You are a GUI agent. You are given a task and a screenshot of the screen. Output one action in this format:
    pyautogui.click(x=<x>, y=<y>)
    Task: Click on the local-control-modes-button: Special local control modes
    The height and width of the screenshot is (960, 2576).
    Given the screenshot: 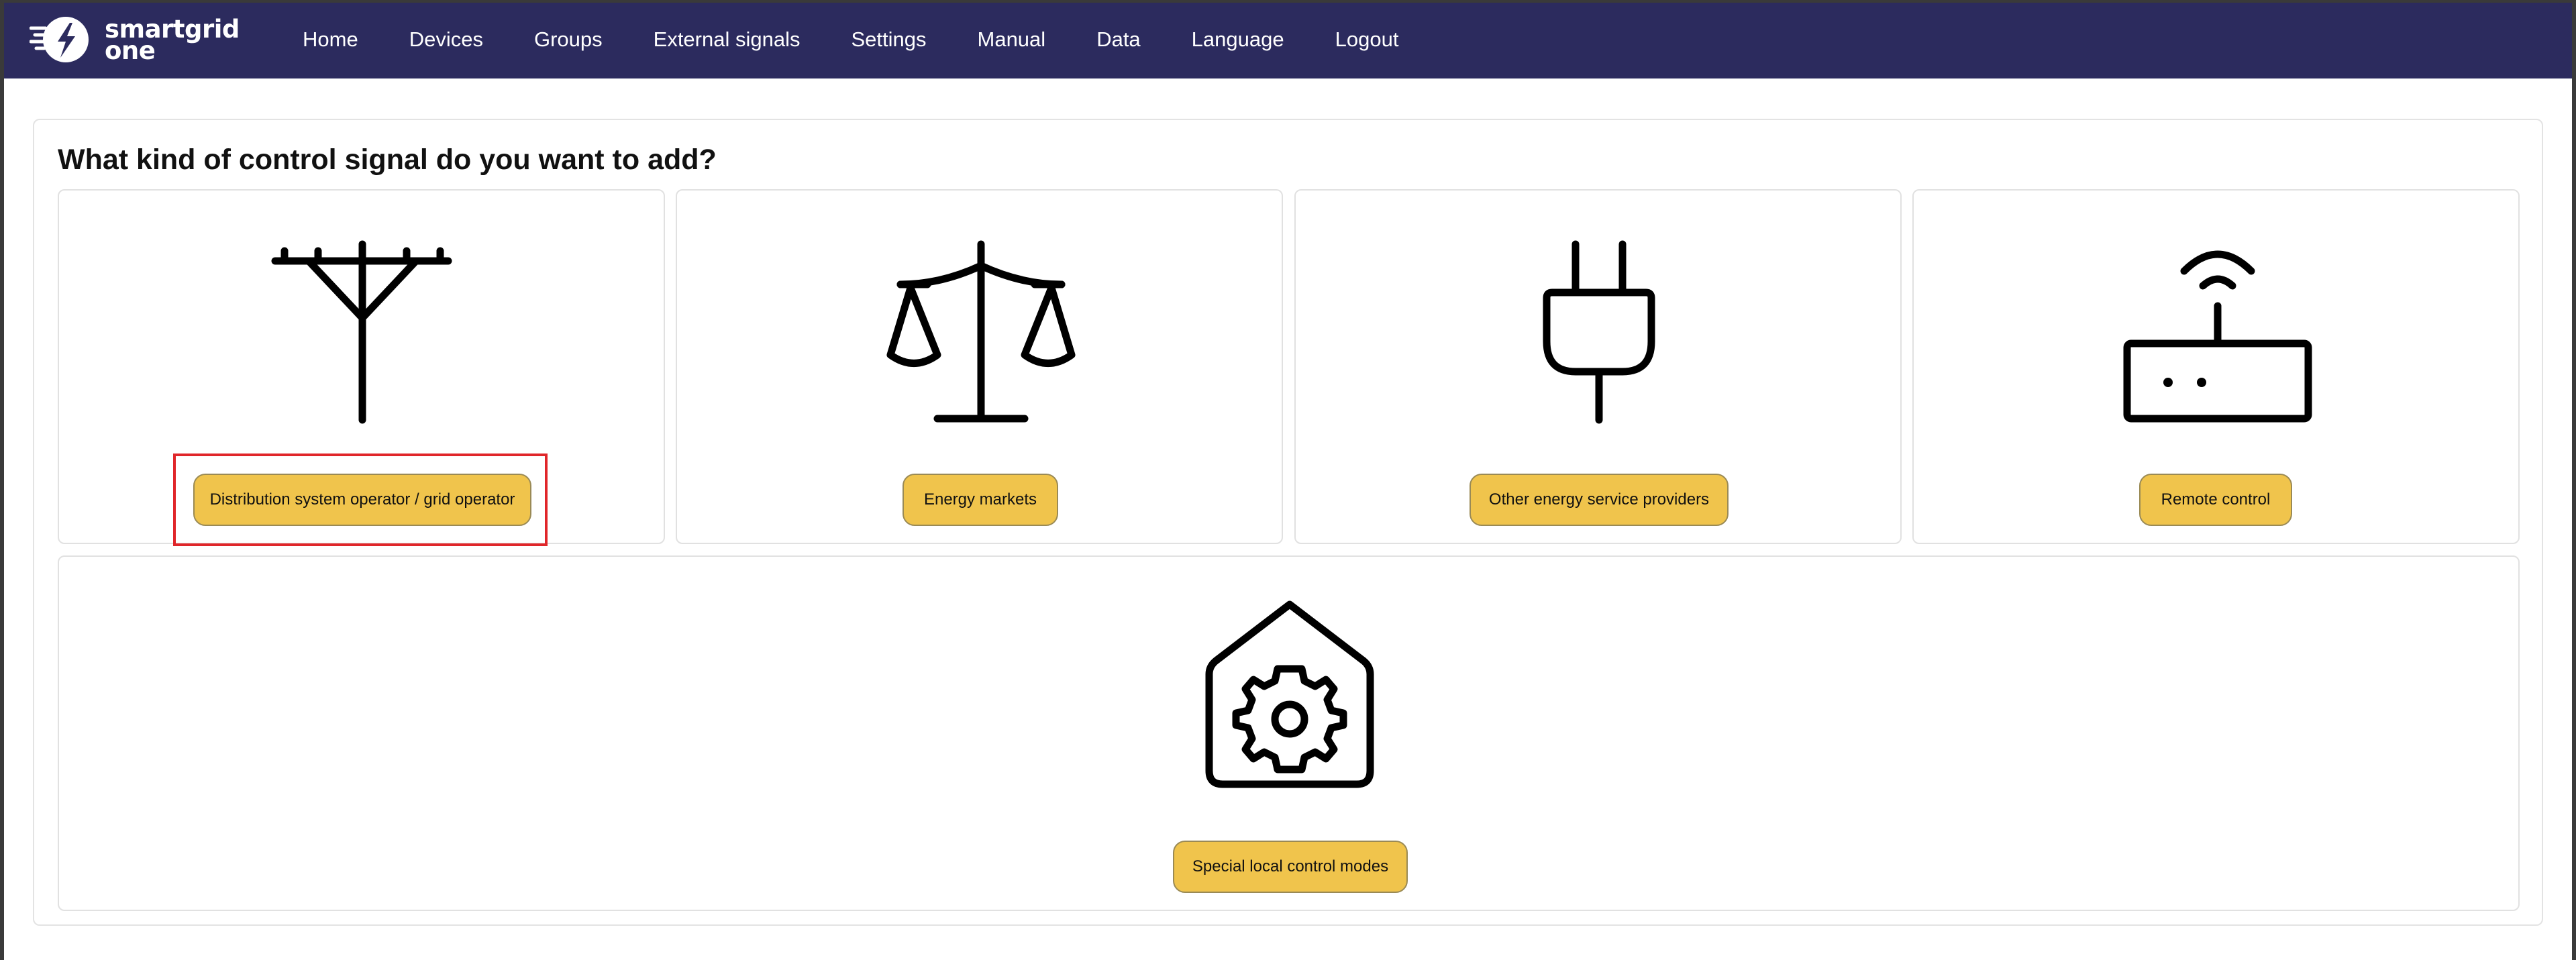 What is the action you would take?
    pyautogui.click(x=1290, y=867)
    